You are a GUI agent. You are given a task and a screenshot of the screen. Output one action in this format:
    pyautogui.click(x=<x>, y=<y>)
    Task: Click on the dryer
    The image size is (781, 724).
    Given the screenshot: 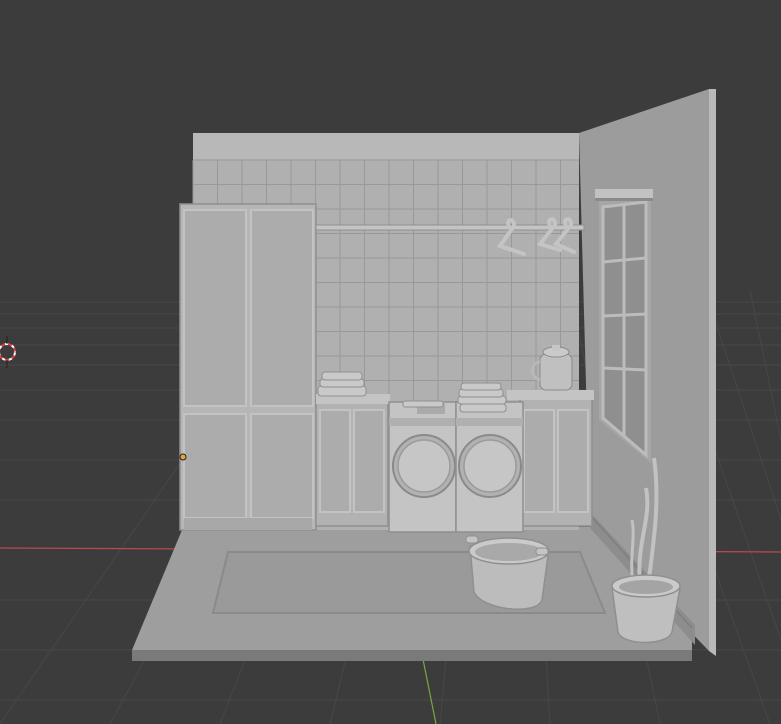 What is the action you would take?
    pyautogui.click(x=489, y=467)
    